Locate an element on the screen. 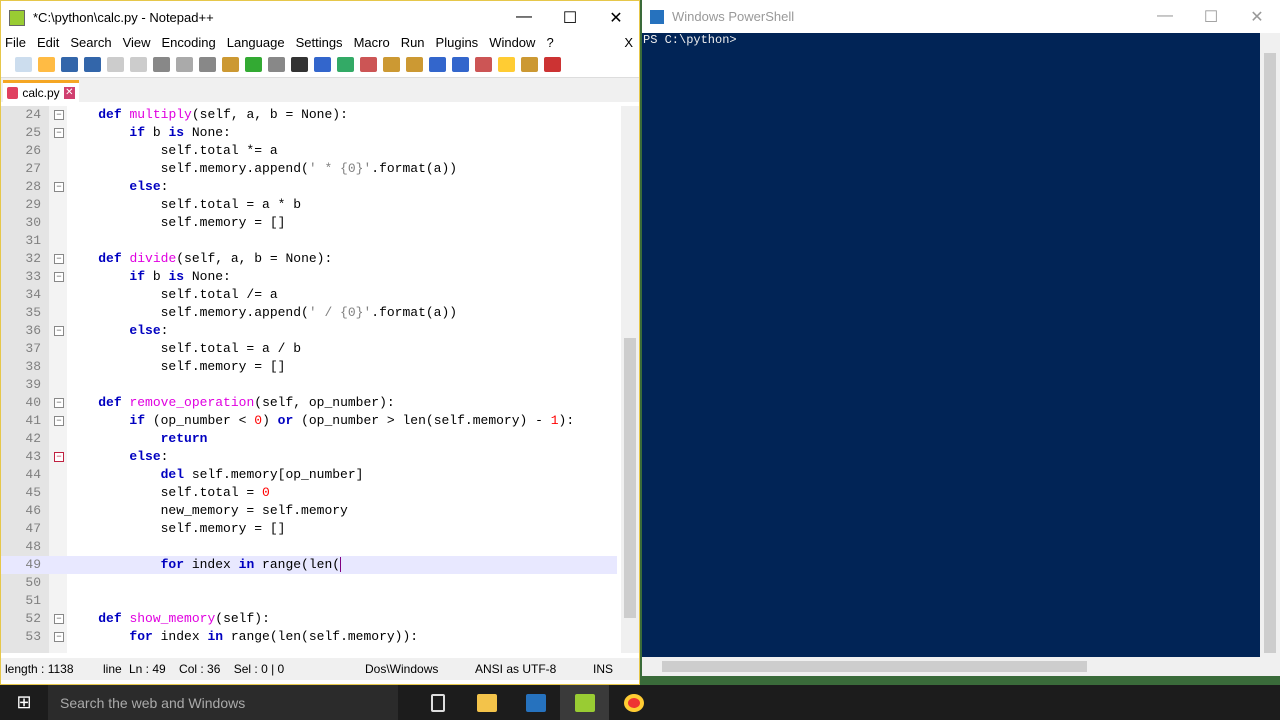 Image resolution: width=1280 pixels, height=720 pixels. code-token: 0 is located at coordinates (258, 420).